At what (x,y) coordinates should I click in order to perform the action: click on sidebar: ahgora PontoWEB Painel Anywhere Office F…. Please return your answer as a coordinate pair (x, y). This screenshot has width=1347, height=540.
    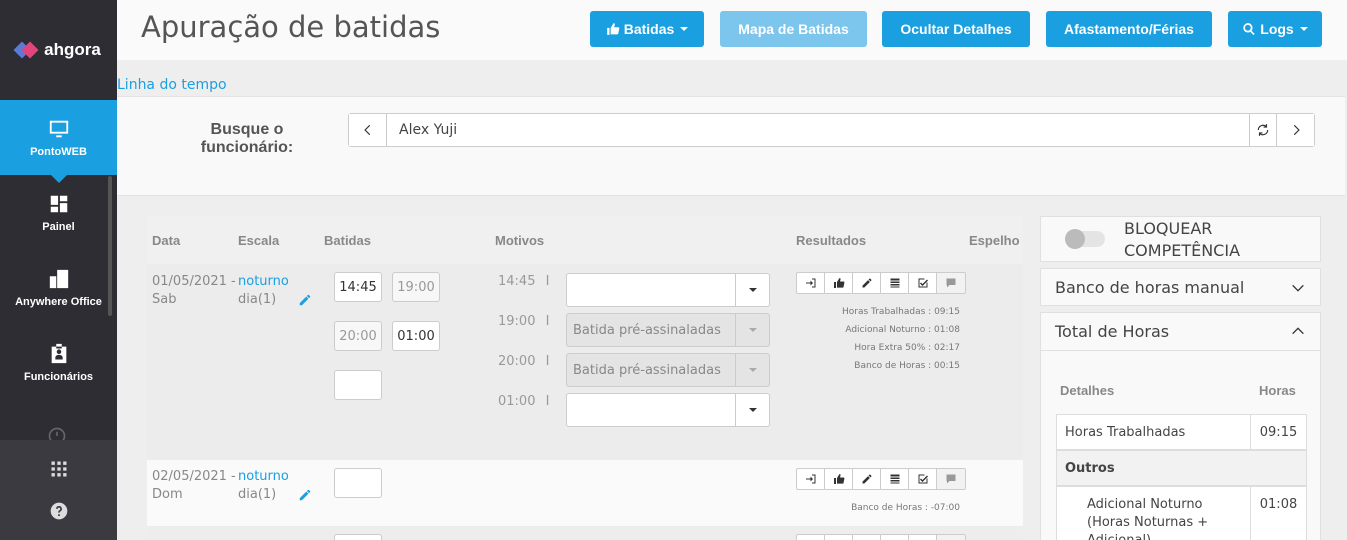
    Looking at the image, I should click on (58, 270).